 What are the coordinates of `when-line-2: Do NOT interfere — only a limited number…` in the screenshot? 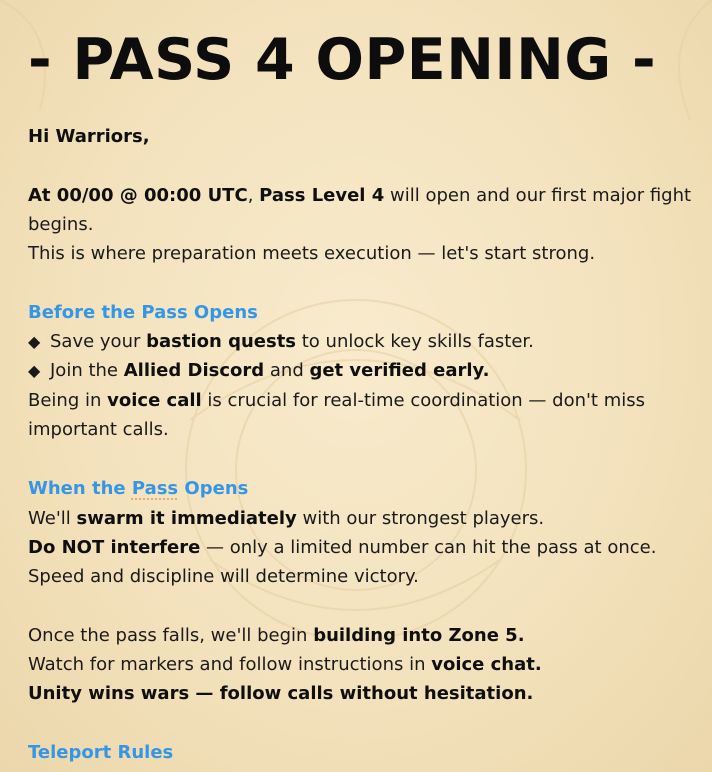 It's located at (342, 547).